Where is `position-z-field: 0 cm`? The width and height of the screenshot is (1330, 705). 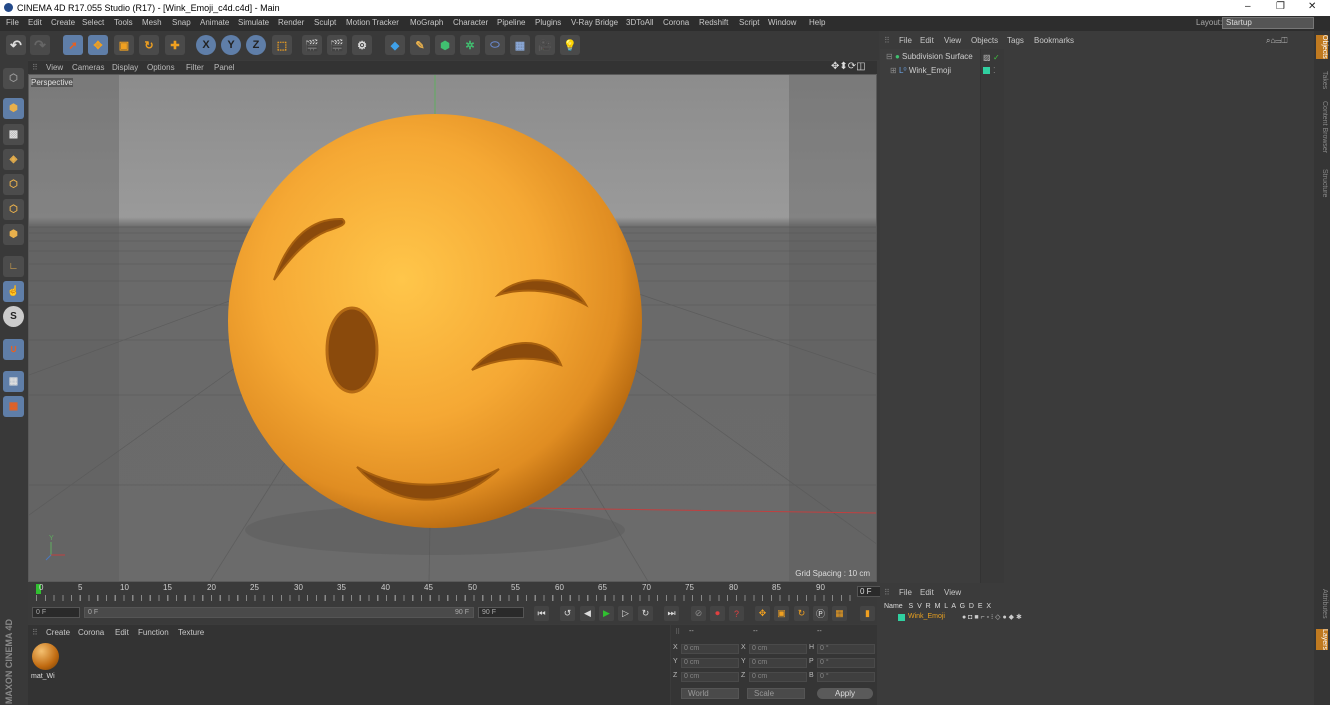 position-z-field: 0 cm is located at coordinates (710, 677).